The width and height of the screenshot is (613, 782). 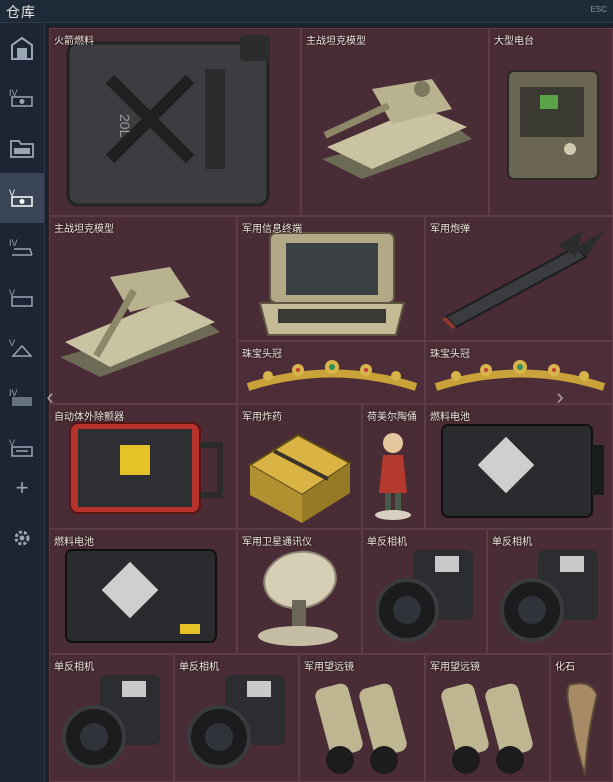 I want to click on sidebar-item-folder, so click(x=22, y=148).